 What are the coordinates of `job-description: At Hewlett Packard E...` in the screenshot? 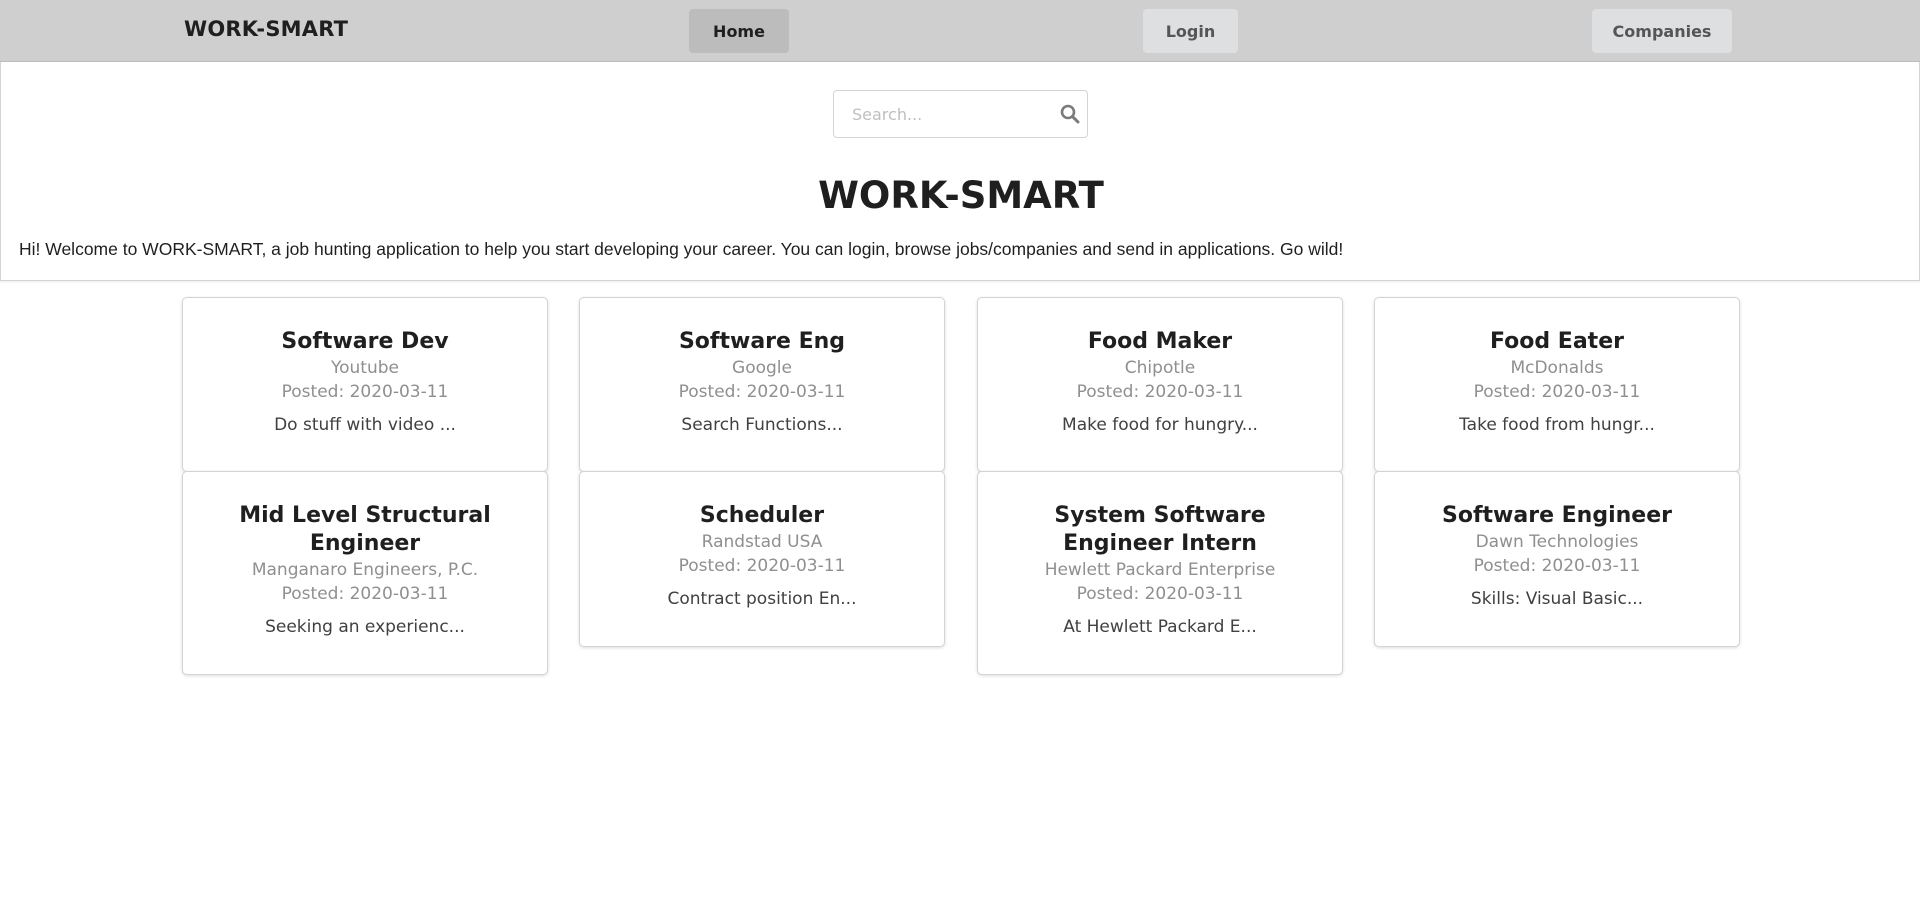 It's located at (1160, 627).